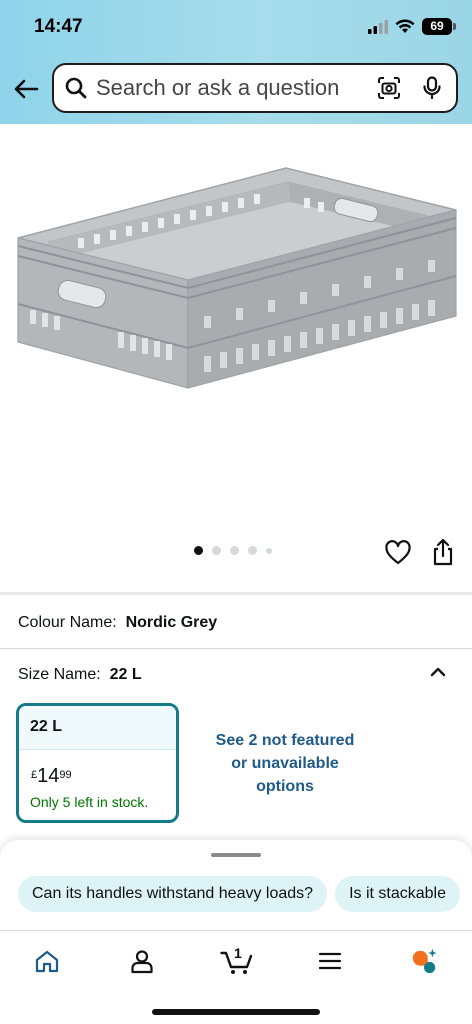 The width and height of the screenshot is (472, 1024). What do you see at coordinates (443, 552) in the screenshot?
I see `share-icon` at bounding box center [443, 552].